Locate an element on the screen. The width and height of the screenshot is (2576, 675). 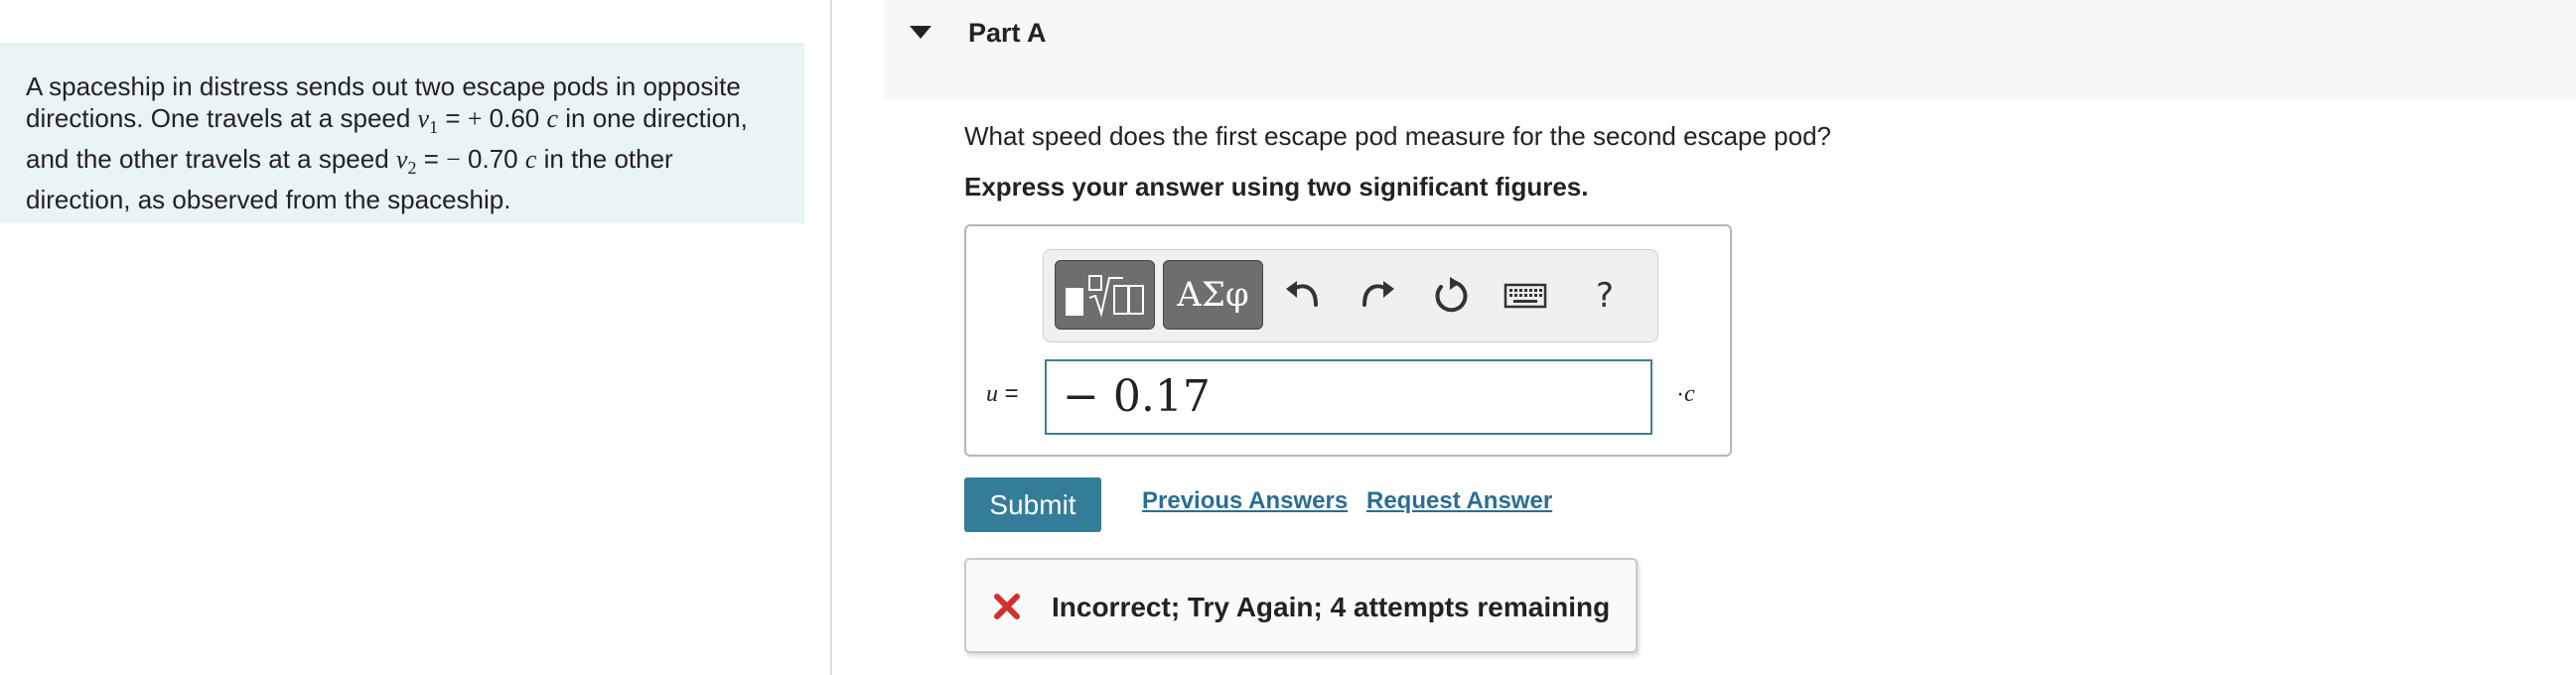
part-title: Part A is located at coordinates (1008, 33).